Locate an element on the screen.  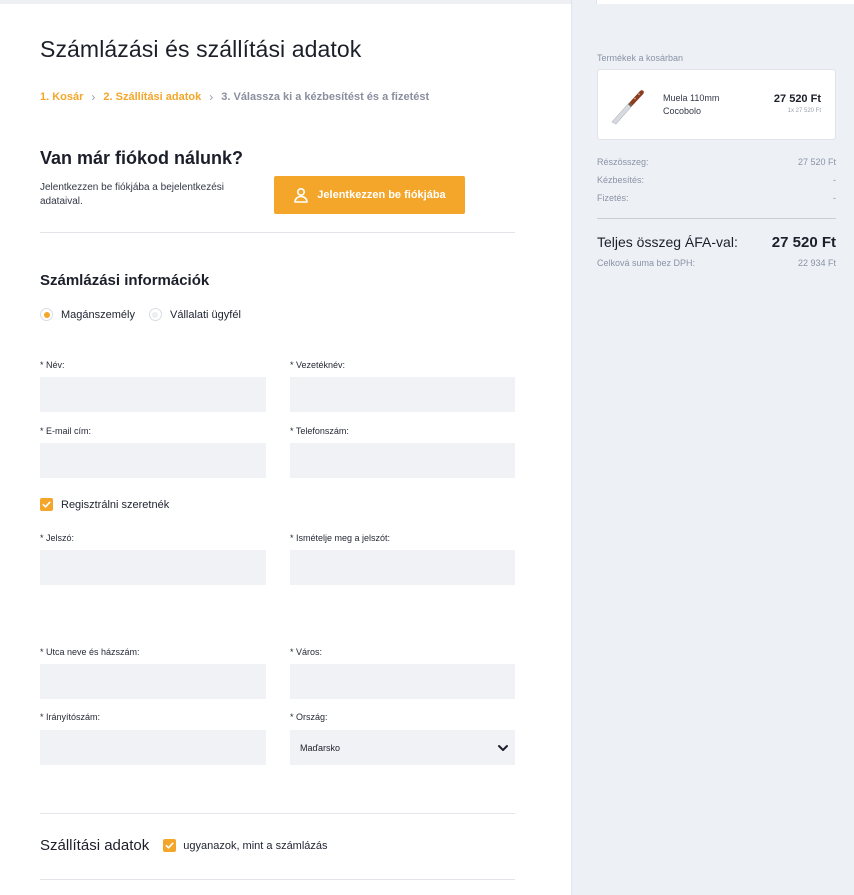
product-unit-price: 1x 27 520 Ft is located at coordinates (804, 111).